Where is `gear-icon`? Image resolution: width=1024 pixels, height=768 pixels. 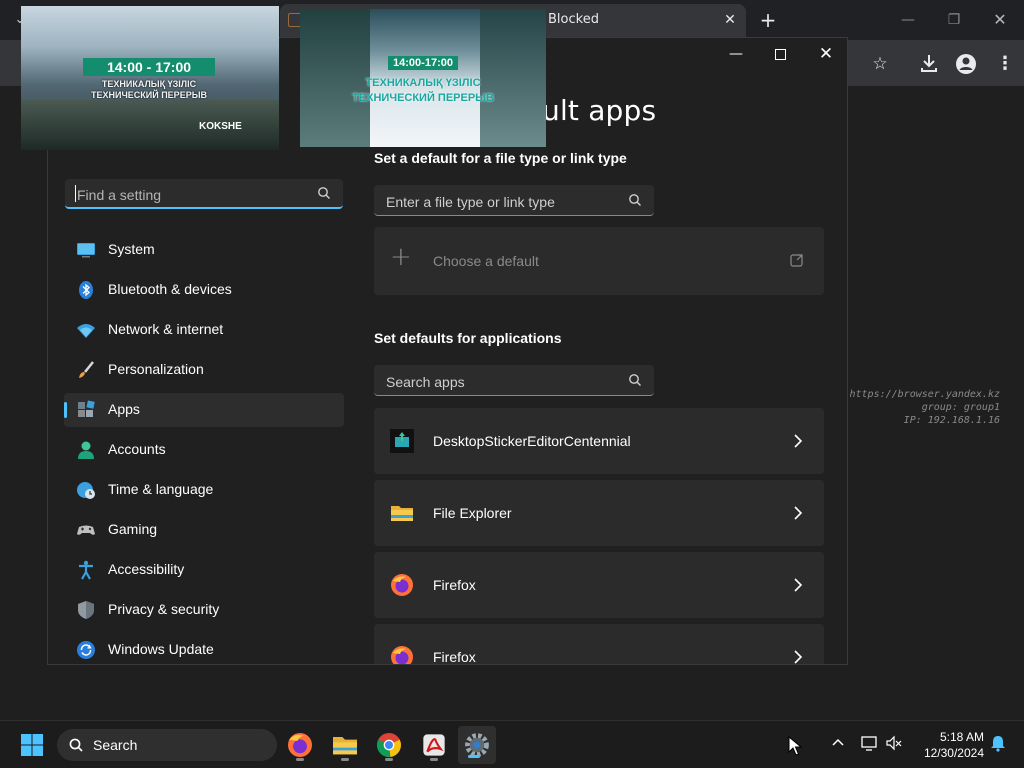
gear-icon is located at coordinates (477, 745).